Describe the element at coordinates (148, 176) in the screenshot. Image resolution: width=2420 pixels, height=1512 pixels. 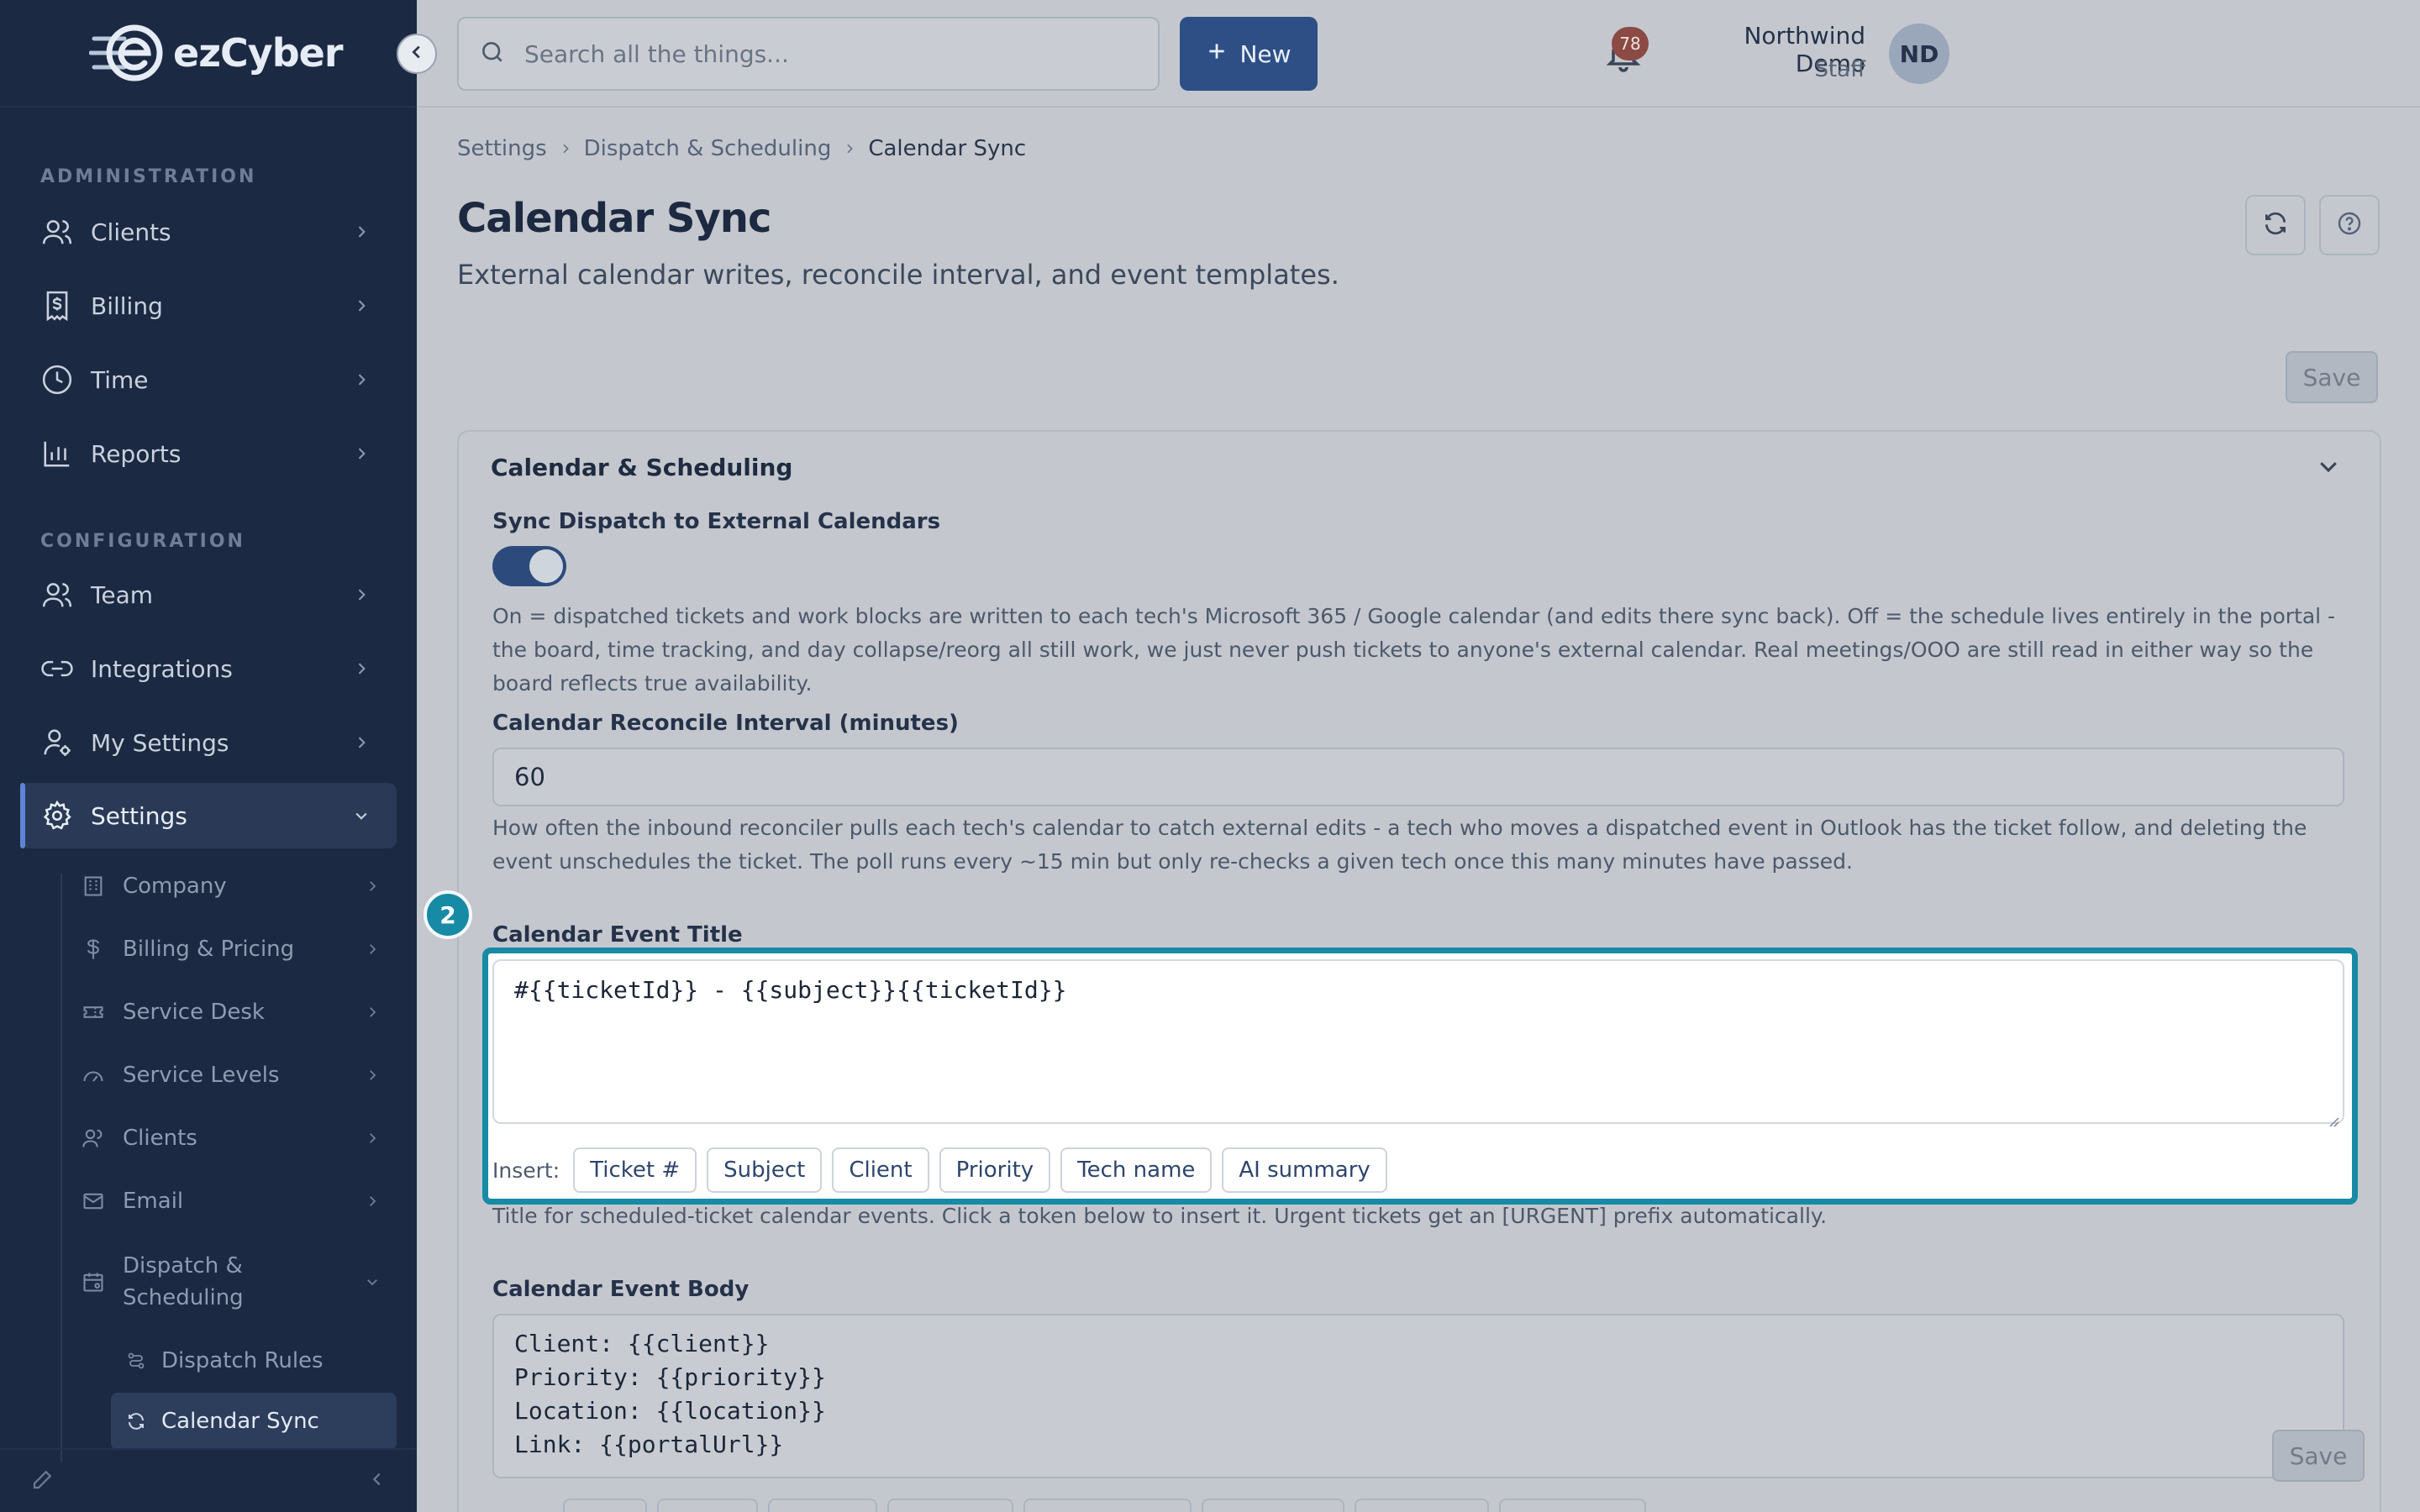
I see `section-label-administration: ADMINISTRATION` at that location.